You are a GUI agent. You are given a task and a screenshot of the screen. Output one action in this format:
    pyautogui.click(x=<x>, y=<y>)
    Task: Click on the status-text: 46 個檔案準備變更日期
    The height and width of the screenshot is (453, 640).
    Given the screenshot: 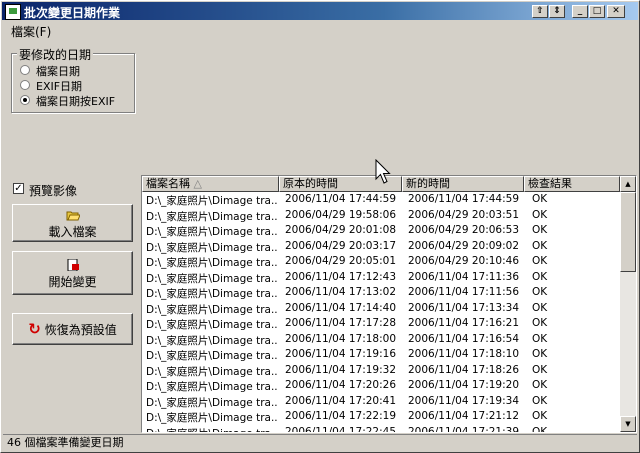 What is the action you would take?
    pyautogui.click(x=65, y=442)
    